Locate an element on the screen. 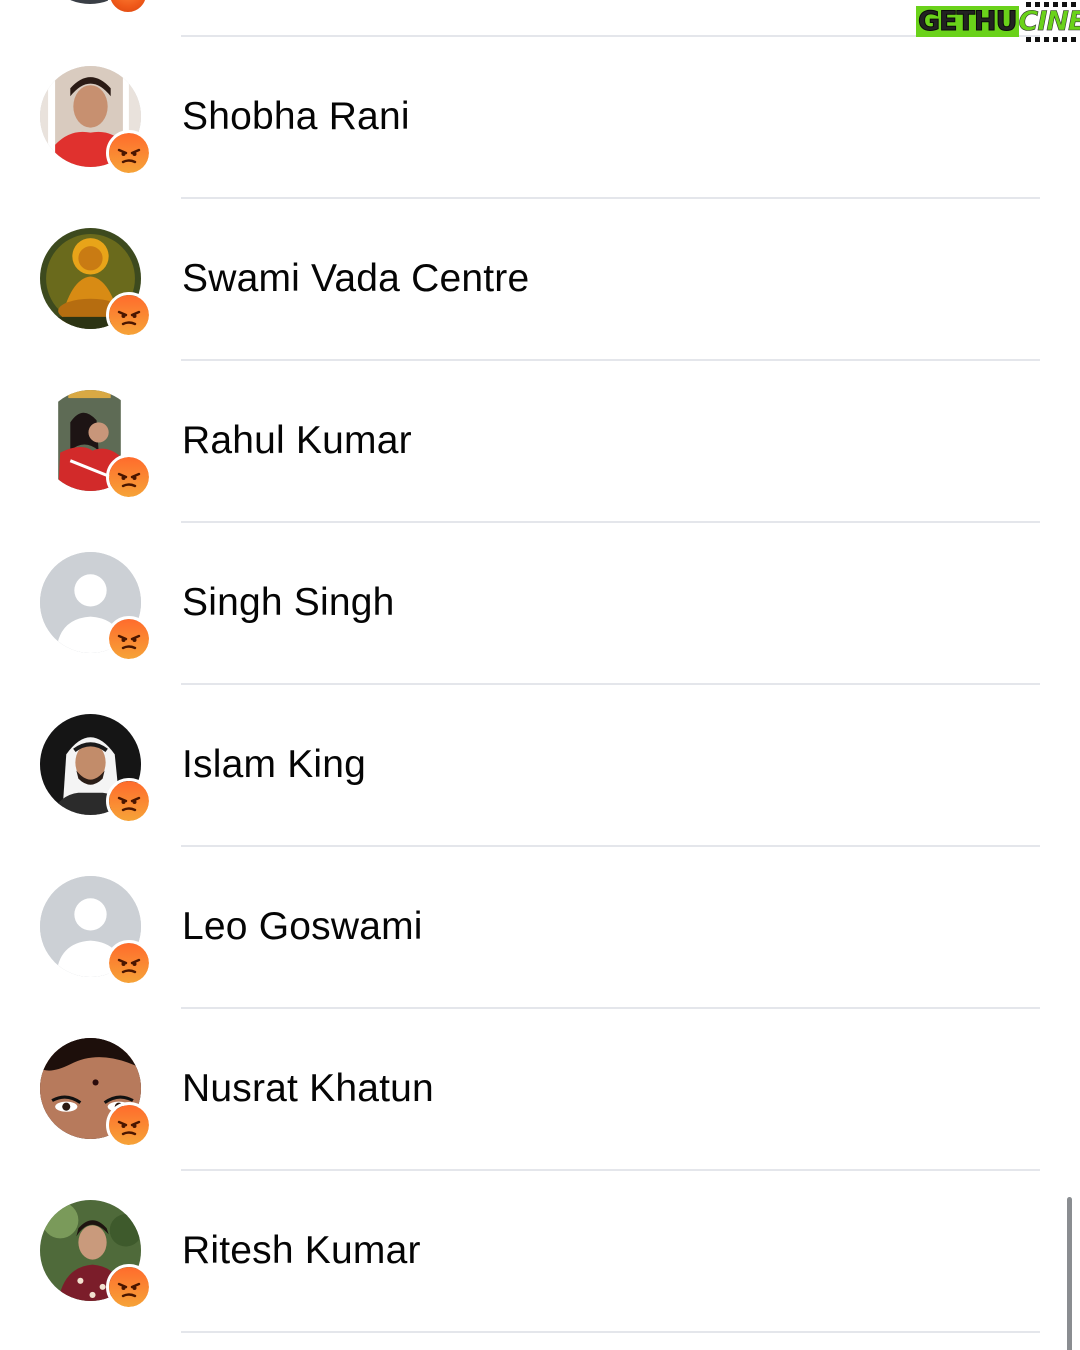 The height and width of the screenshot is (1350, 1080). person-name: Shobha Rani is located at coordinates (296, 117).